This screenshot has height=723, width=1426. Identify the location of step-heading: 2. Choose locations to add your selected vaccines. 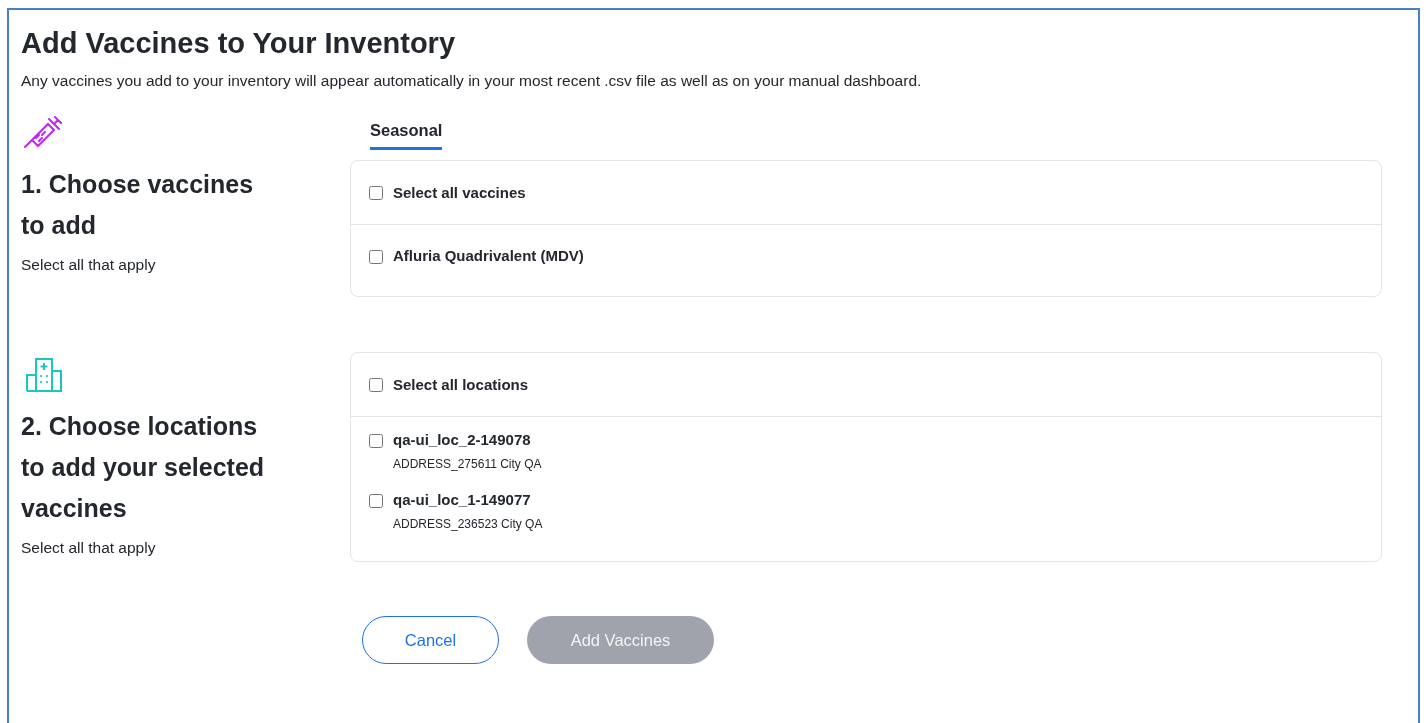
(143, 467).